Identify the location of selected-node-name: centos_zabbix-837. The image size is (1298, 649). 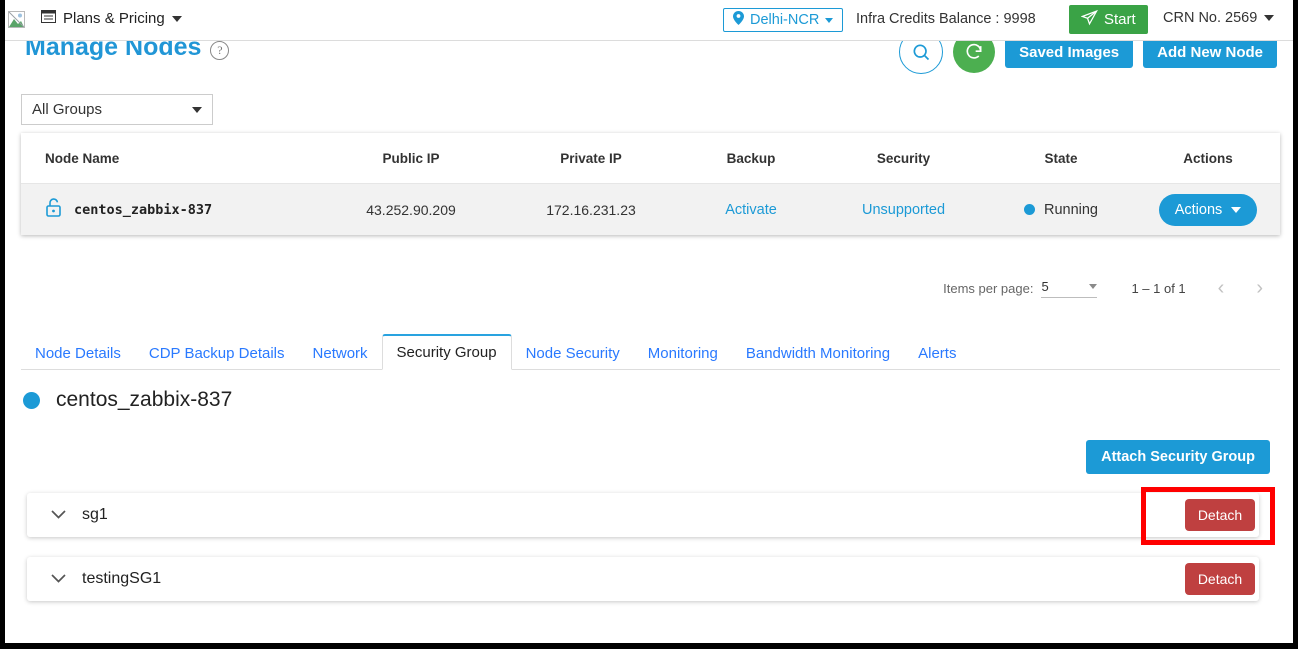
(144, 399).